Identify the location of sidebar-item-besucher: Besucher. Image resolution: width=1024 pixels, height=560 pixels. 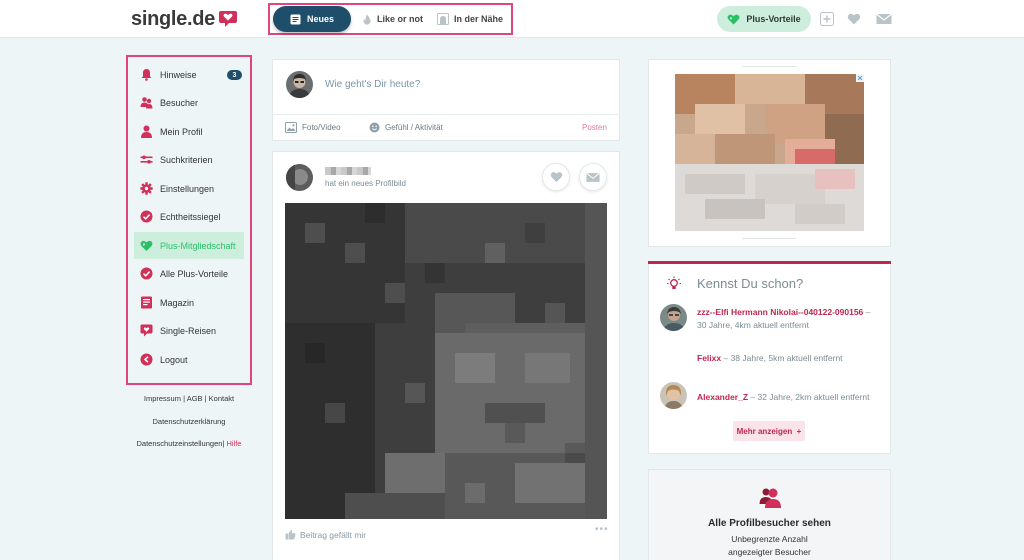
(189, 102).